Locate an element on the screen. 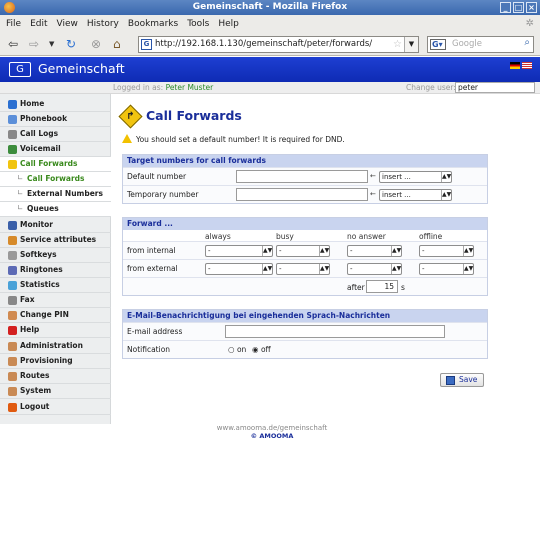  footer-copyright: © AMOOMA is located at coordinates (272, 436).